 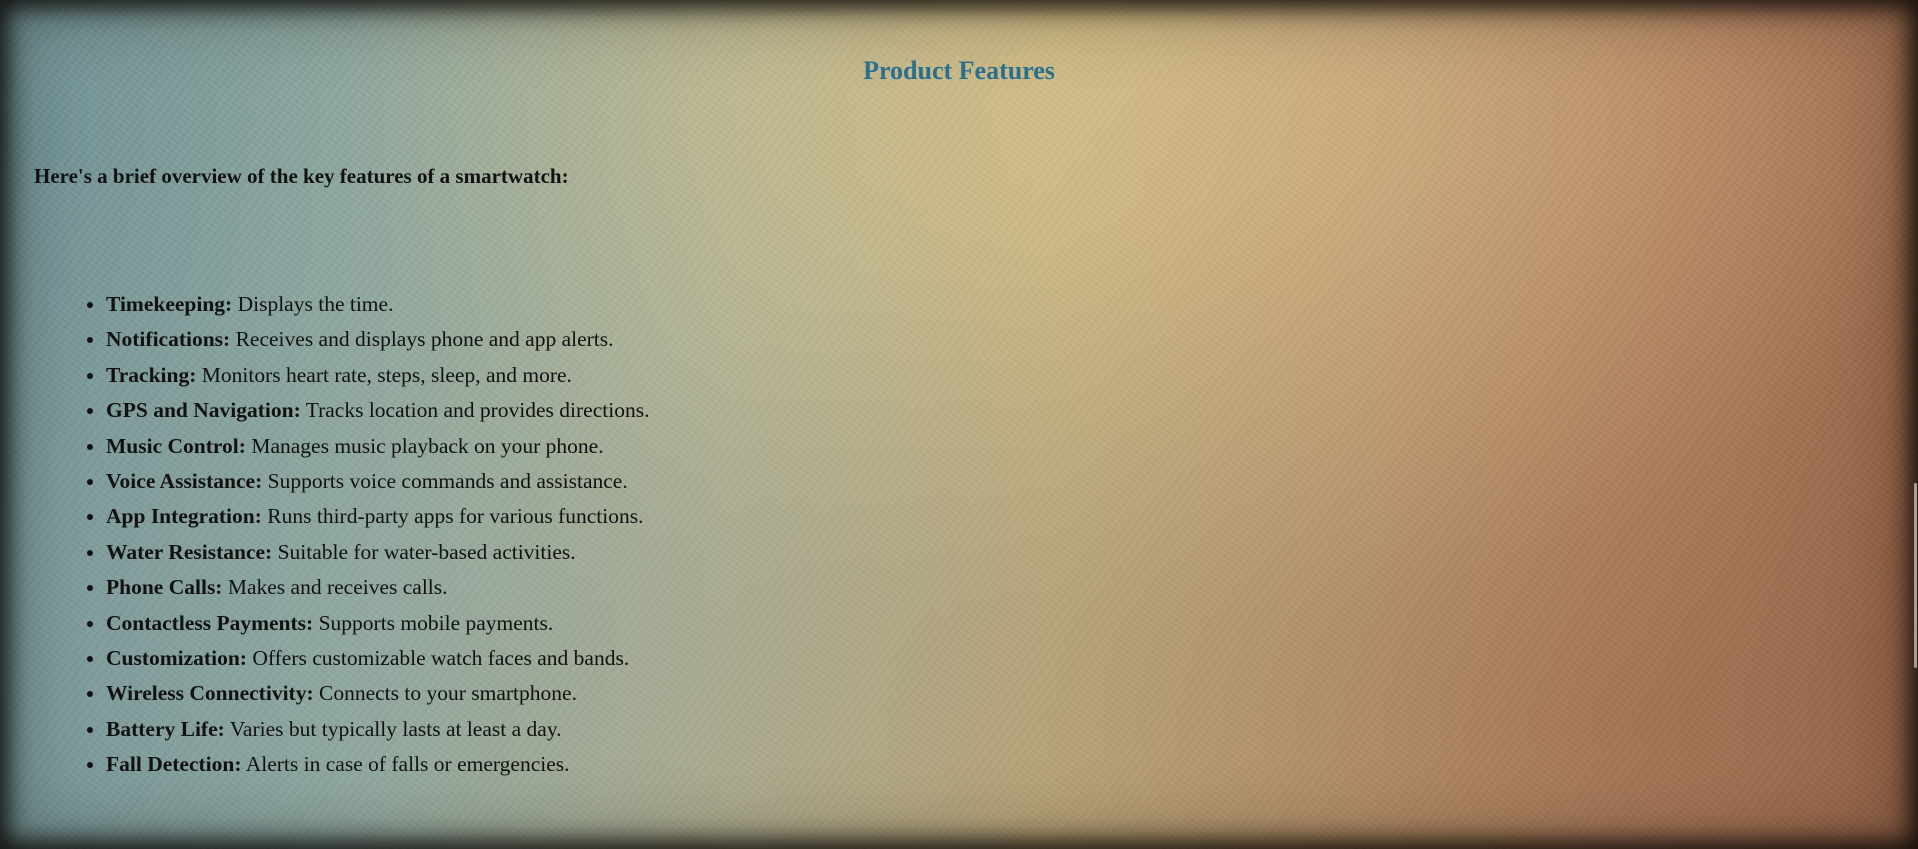 I want to click on feature-name: Voice Assistance:, so click(x=184, y=481).